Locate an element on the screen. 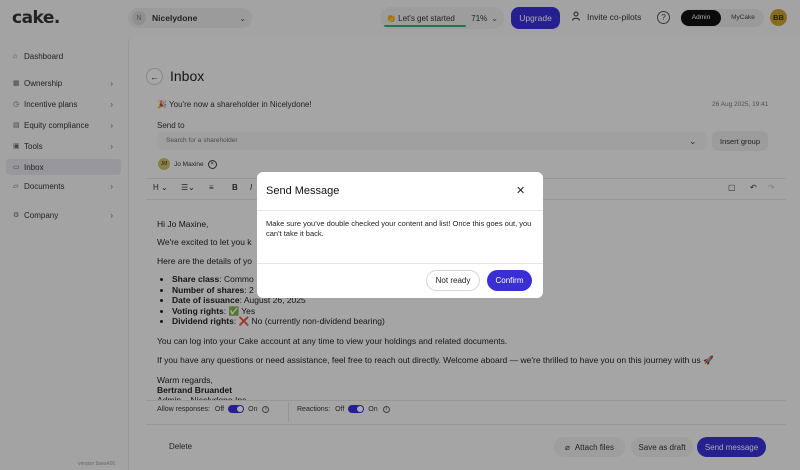  dialog-title: Send Message is located at coordinates (303, 191).